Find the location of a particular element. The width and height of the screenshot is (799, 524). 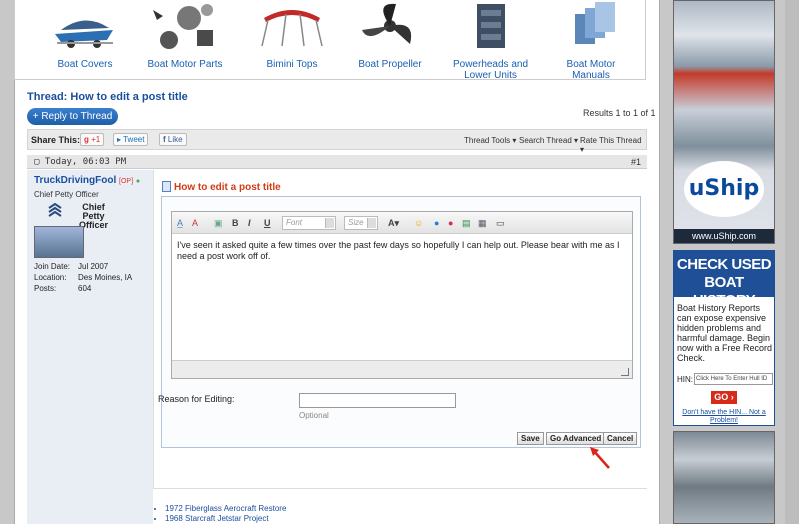

product-bimini-tops: Bimini Tops is located at coordinates (292, 35).